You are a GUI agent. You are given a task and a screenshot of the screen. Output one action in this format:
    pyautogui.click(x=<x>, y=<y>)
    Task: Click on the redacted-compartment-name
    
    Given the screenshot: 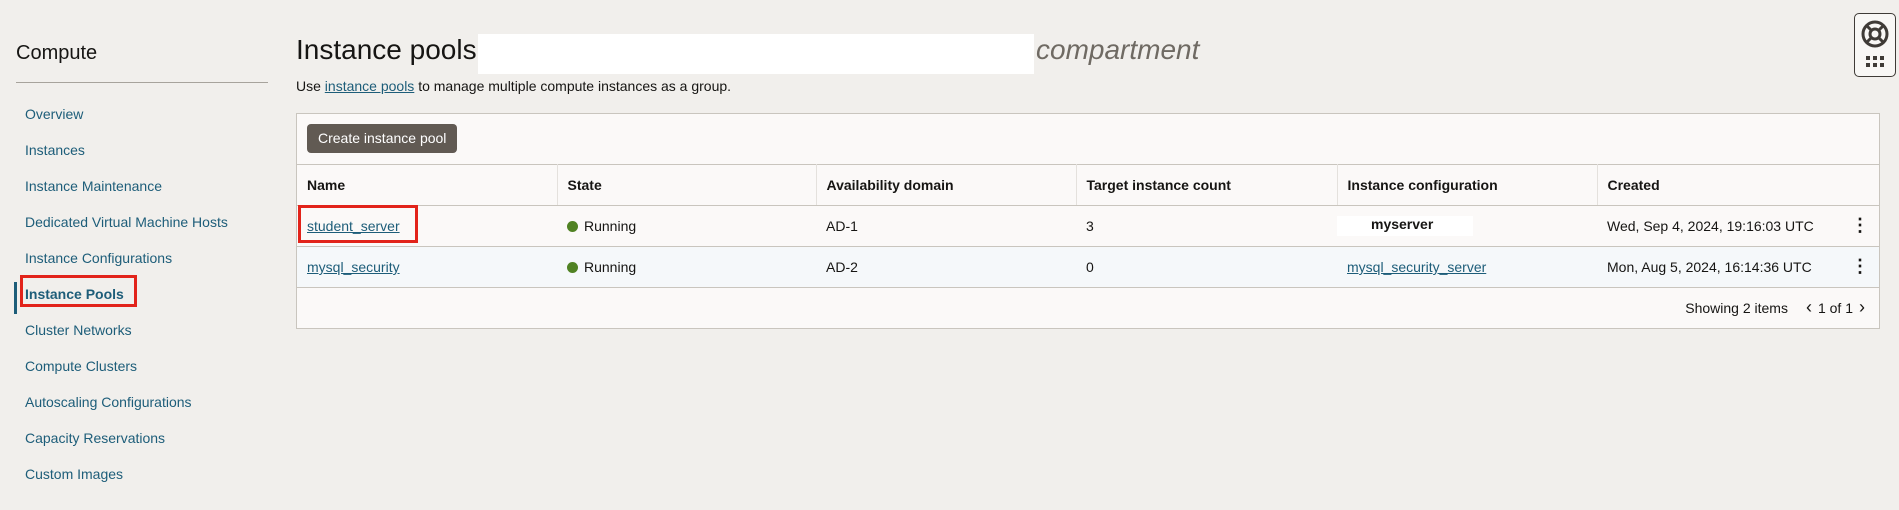 What is the action you would take?
    pyautogui.click(x=756, y=54)
    